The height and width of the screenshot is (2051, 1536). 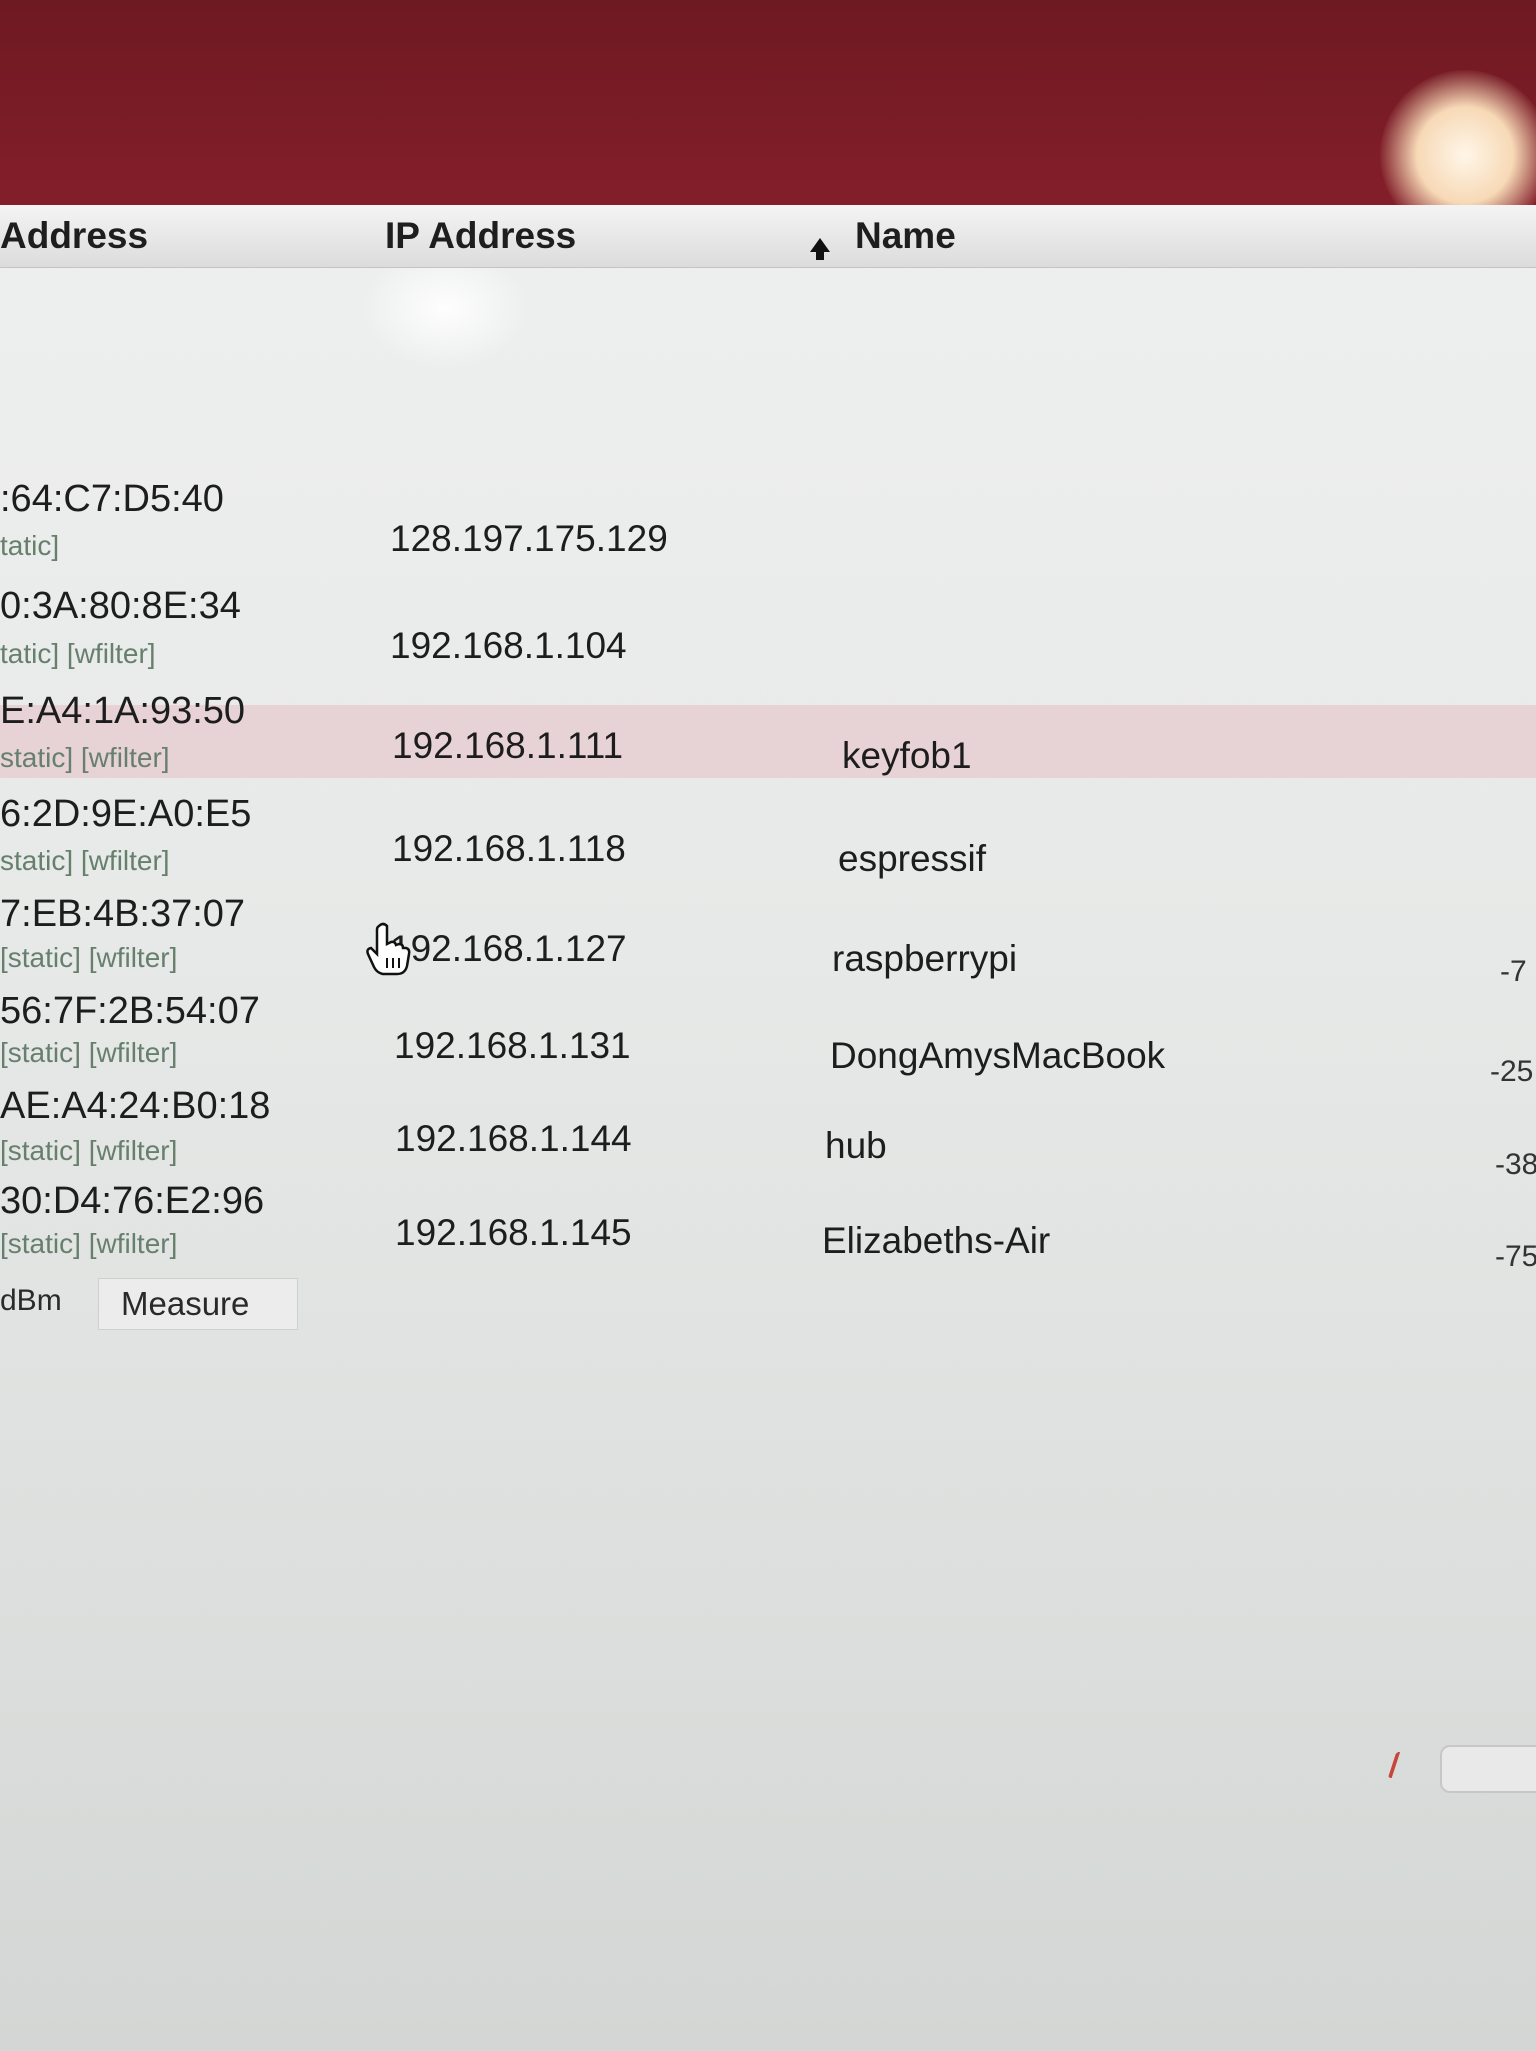 I want to click on ip-address: 192.168.1.144, so click(x=513, y=1138).